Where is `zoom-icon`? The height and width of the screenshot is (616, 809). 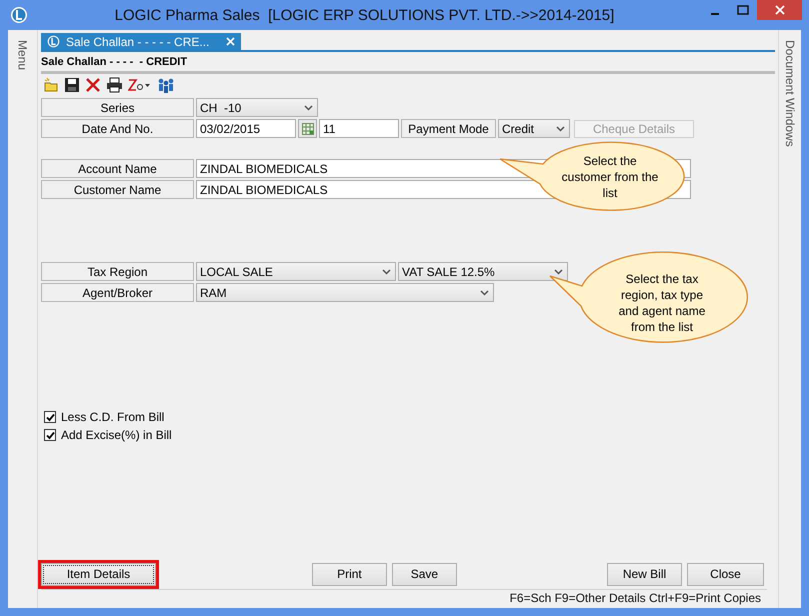
zoom-icon is located at coordinates (140, 85).